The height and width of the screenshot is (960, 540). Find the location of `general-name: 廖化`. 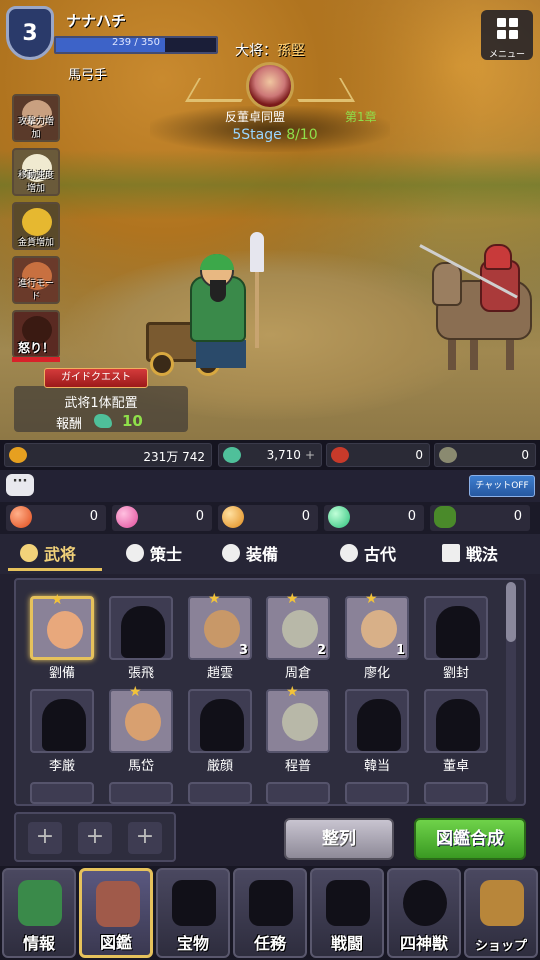

general-name: 廖化 is located at coordinates (376, 673).